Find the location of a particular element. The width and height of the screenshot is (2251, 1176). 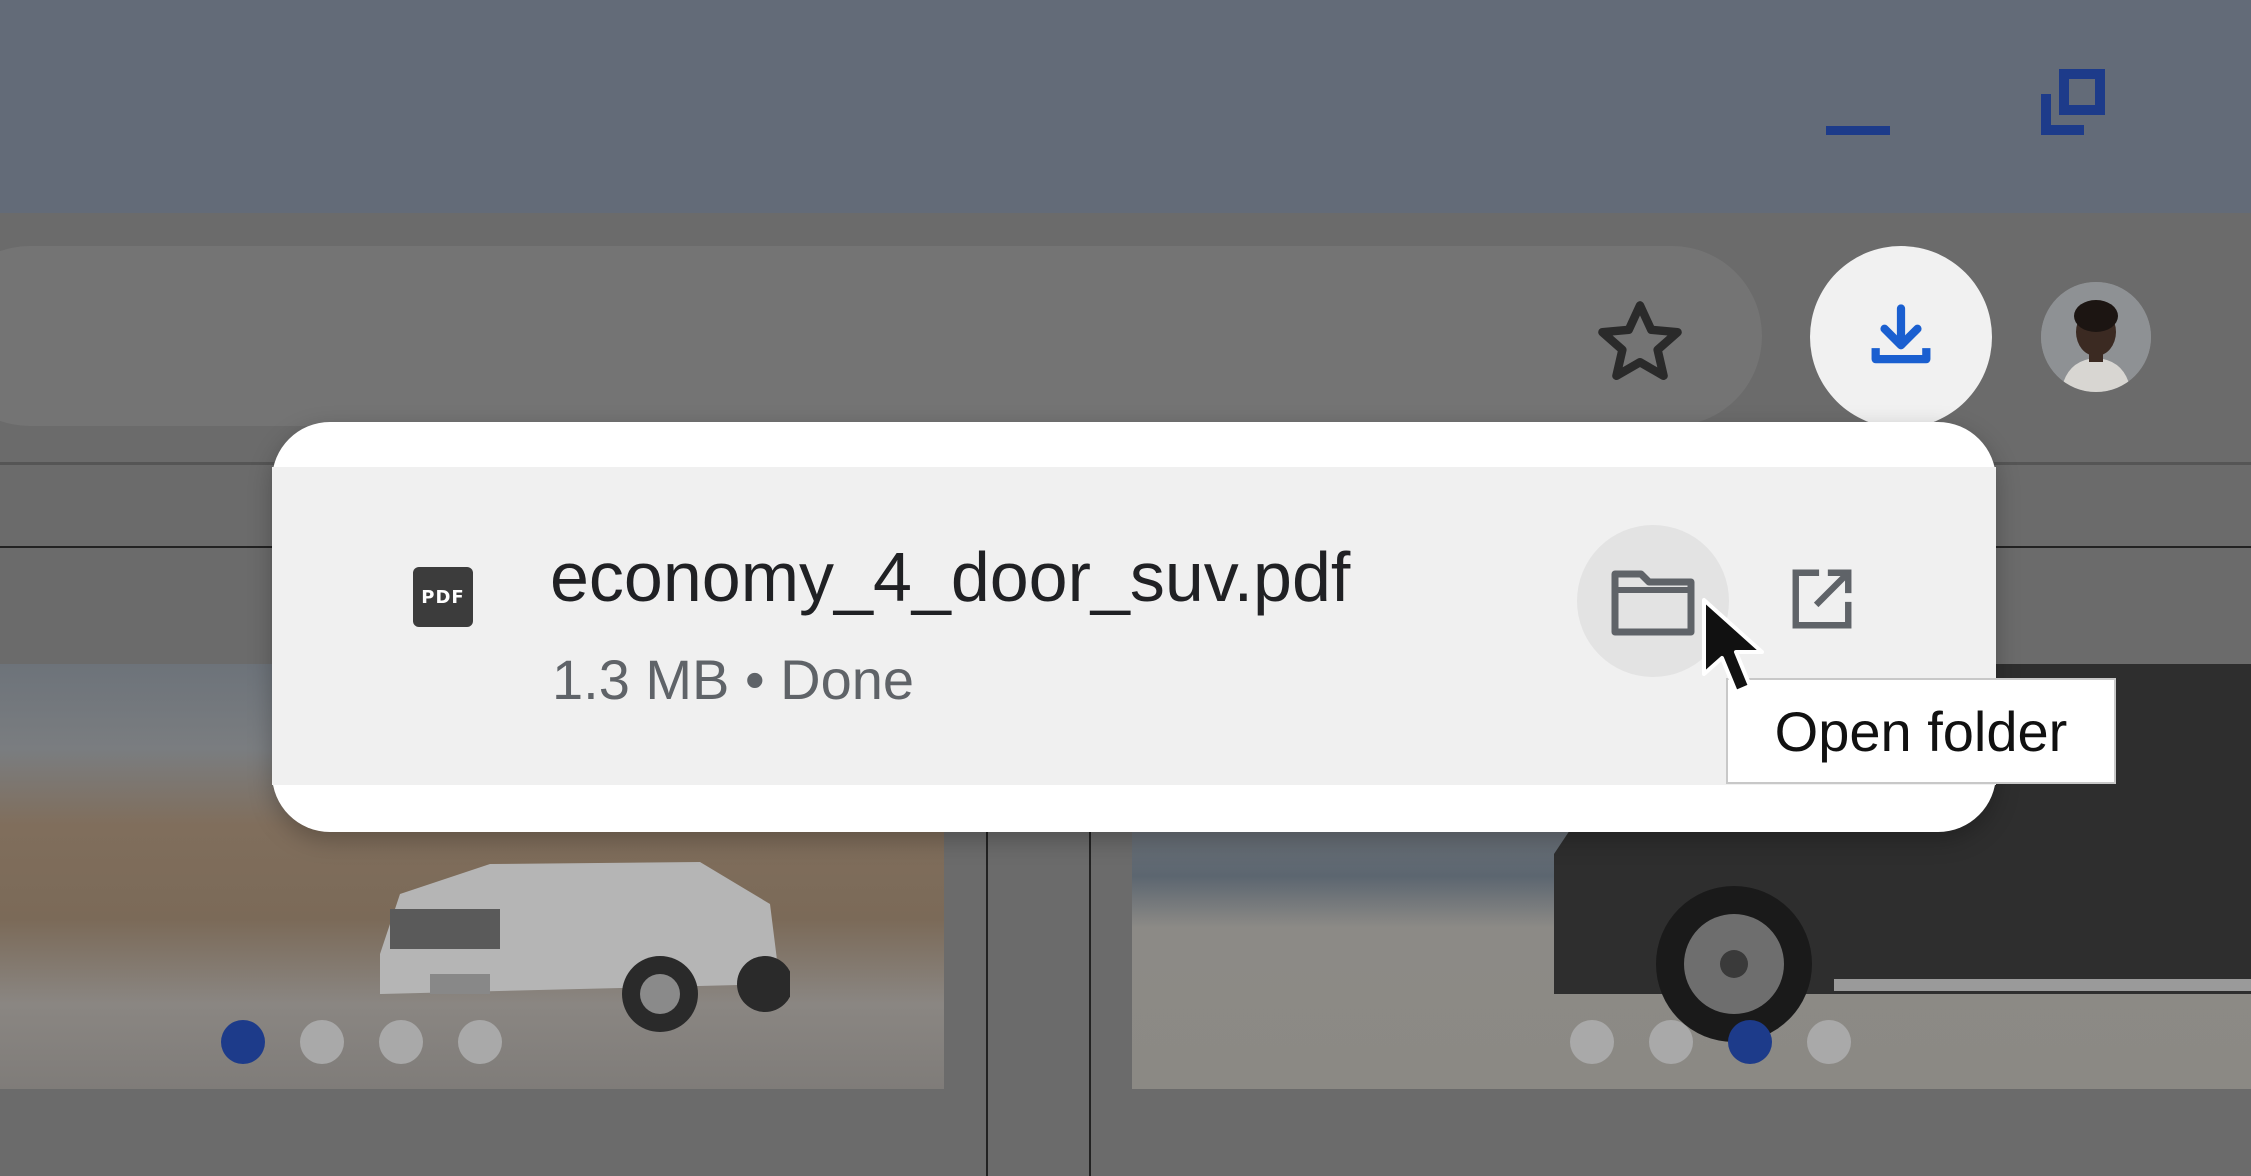

download-status: 1.3 MB • Done is located at coordinates (733, 679).